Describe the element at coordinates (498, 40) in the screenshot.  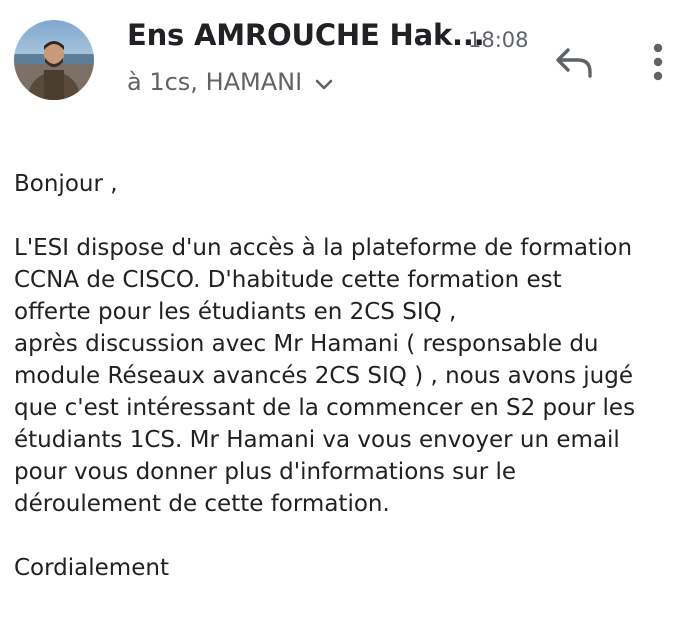
I see `message-time: 18:08` at that location.